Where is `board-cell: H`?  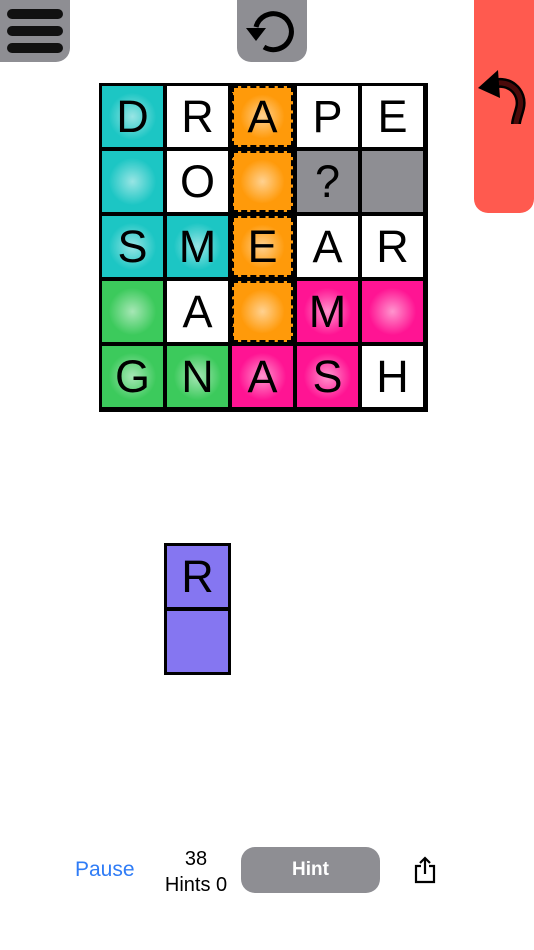 board-cell: H is located at coordinates (392, 376).